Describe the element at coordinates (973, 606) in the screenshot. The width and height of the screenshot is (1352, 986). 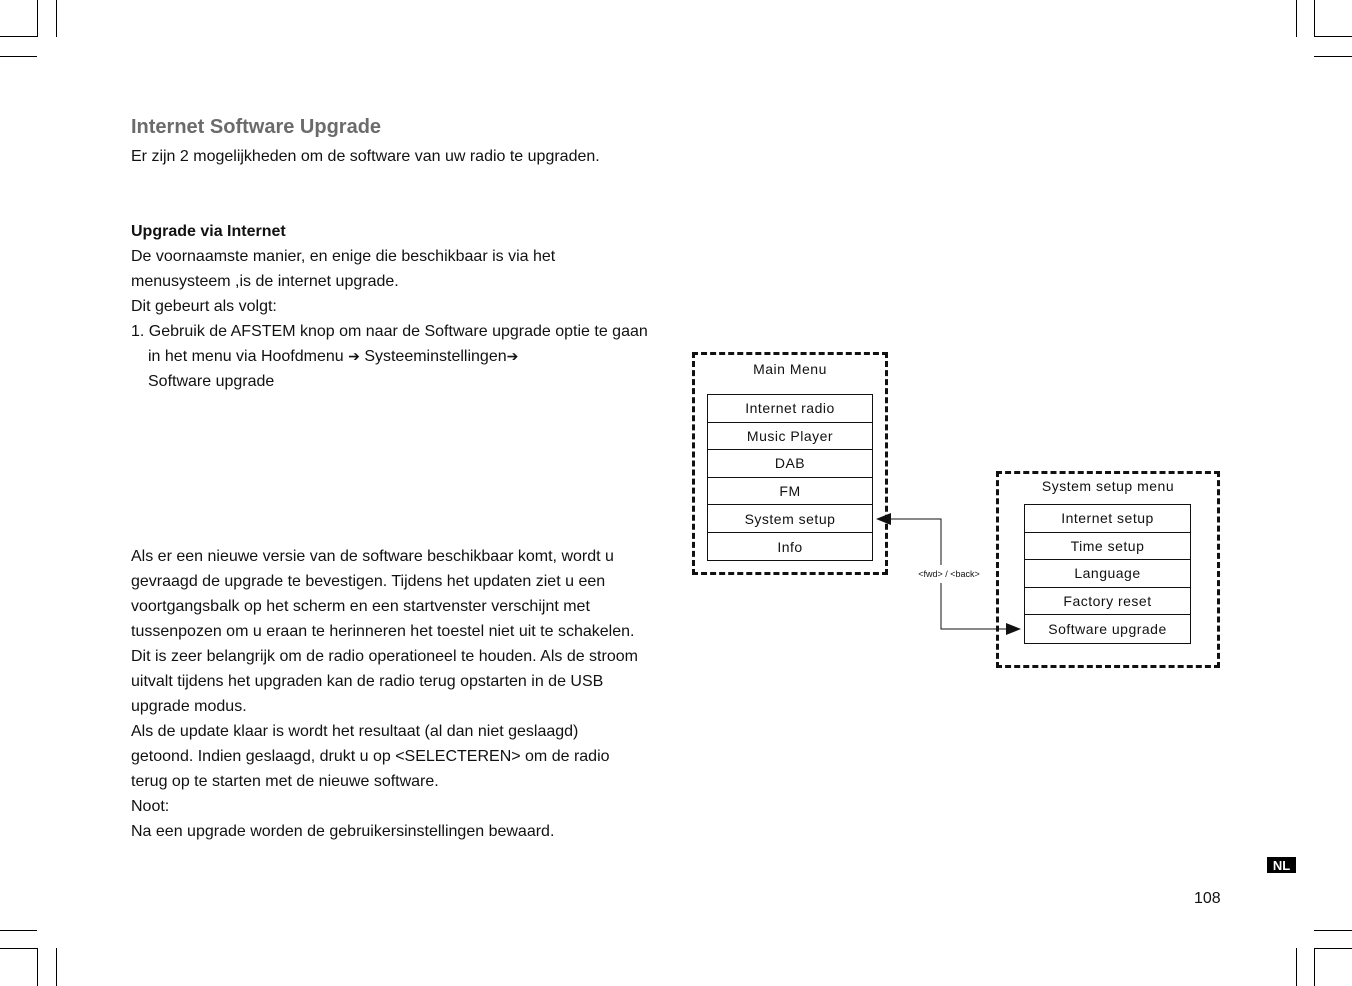
I see `connector-line-fwd` at that location.